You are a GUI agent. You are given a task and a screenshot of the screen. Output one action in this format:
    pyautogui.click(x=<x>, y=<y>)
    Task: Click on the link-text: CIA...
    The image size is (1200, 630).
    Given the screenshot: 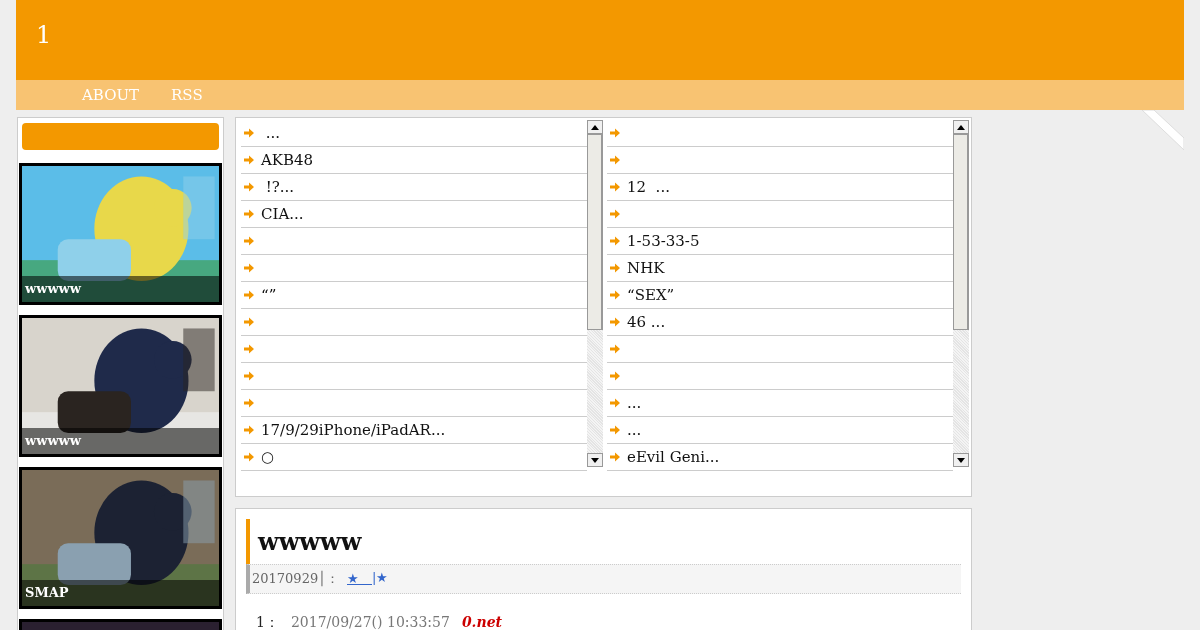 What is the action you would take?
    pyautogui.click(x=282, y=214)
    